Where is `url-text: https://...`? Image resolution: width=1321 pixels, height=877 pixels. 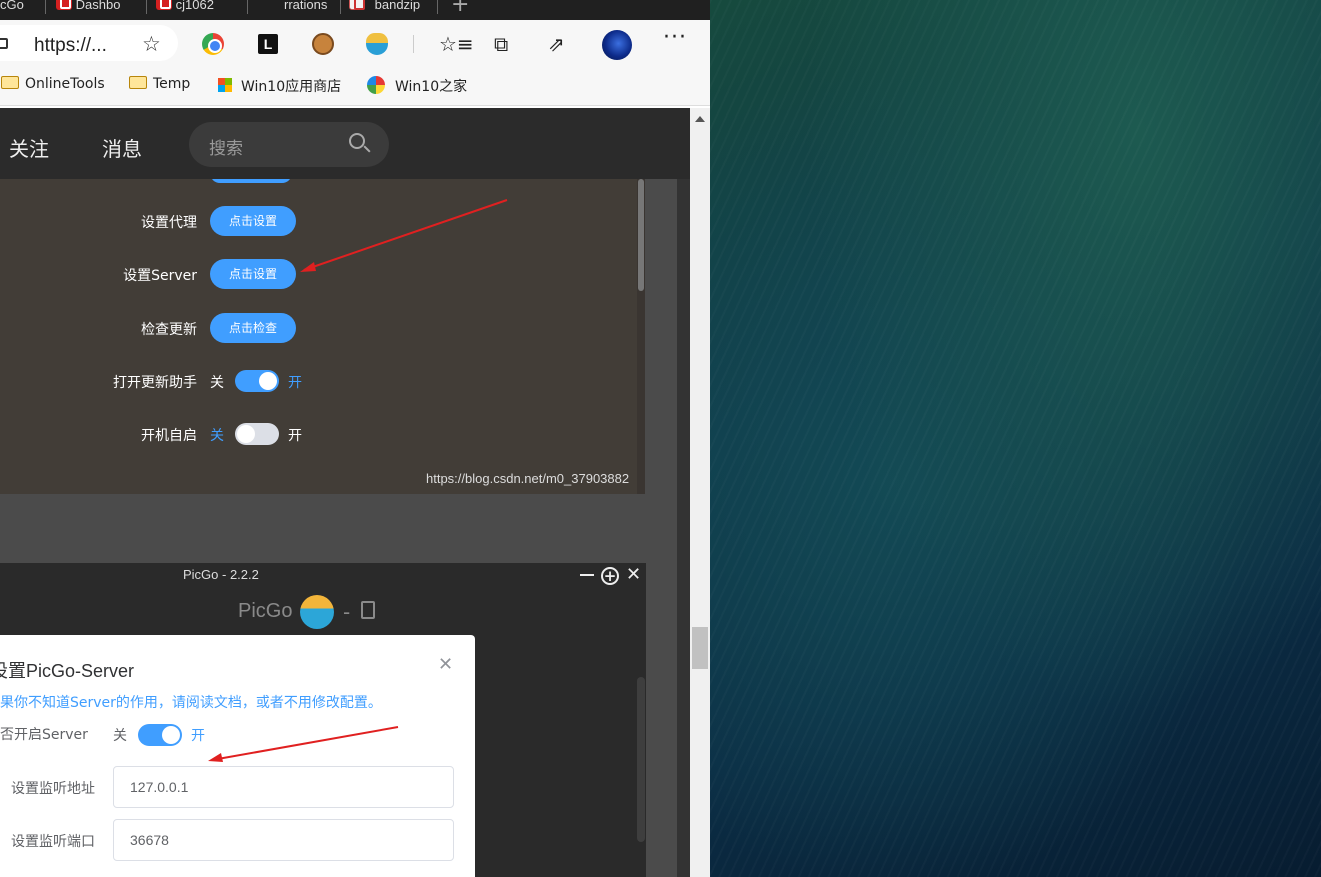 url-text: https://... is located at coordinates (70, 46).